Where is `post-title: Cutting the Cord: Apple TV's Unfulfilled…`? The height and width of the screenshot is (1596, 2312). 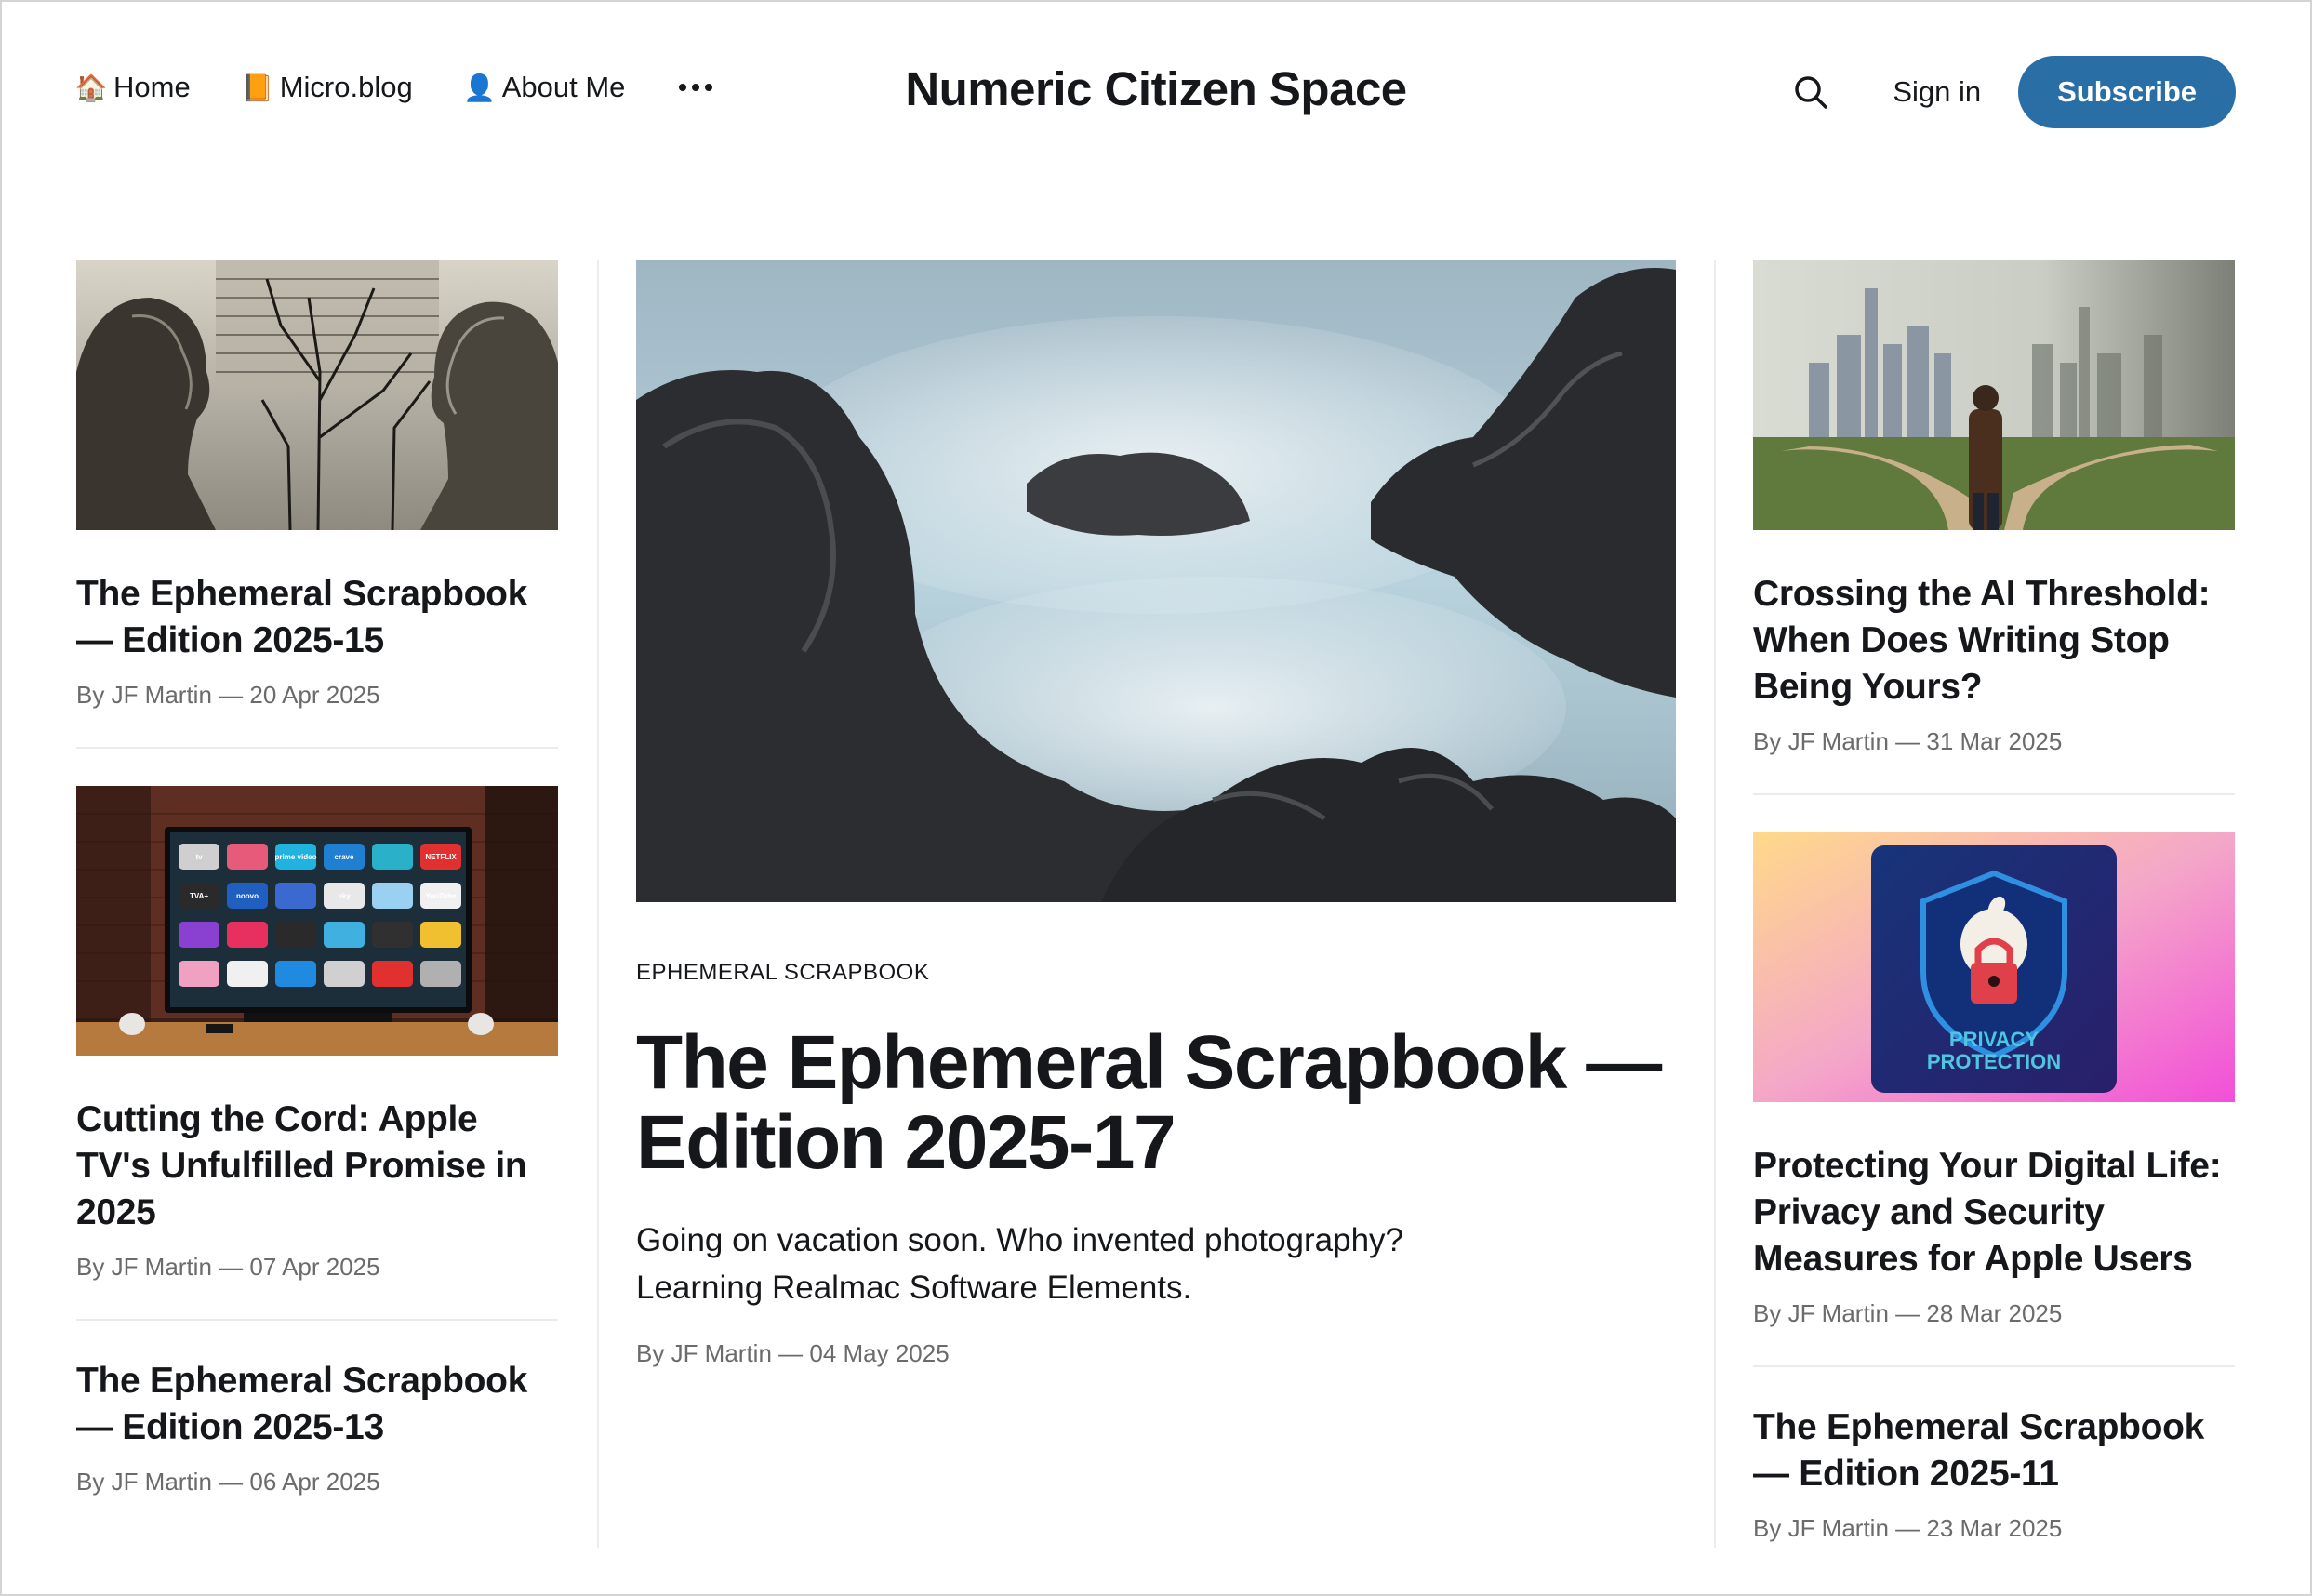
post-title: Cutting the Cord: Apple TV's Unfulfilled… is located at coordinates (317, 1167).